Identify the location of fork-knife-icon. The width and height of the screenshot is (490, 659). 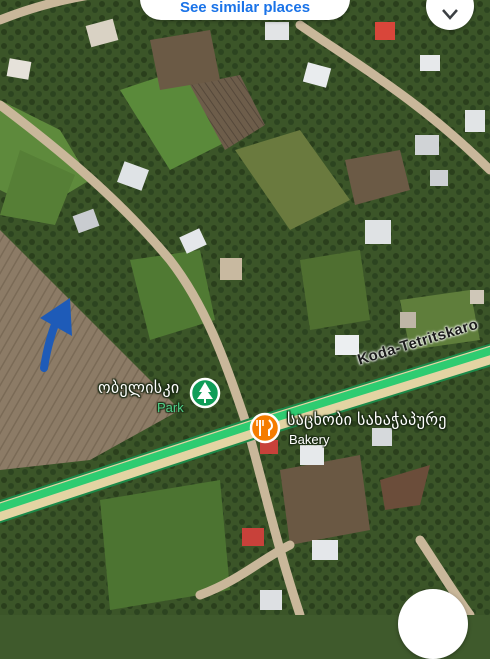
(265, 428).